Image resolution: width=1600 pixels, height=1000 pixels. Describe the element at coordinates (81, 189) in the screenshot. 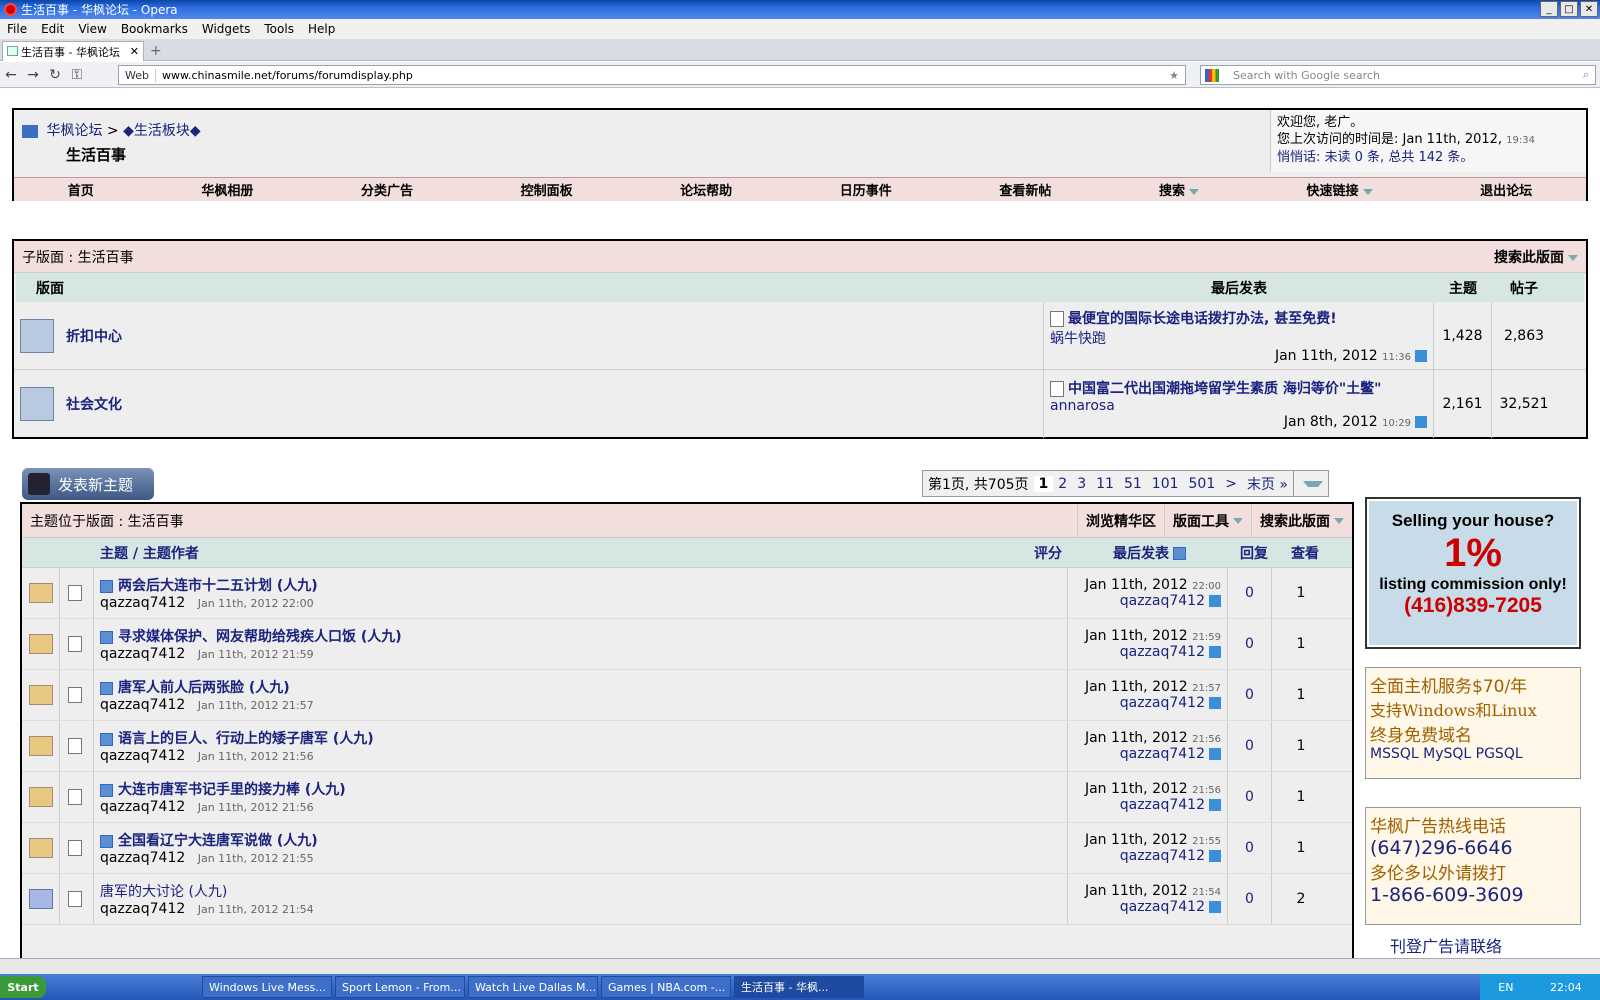

I see `nav-home: 首页` at that location.